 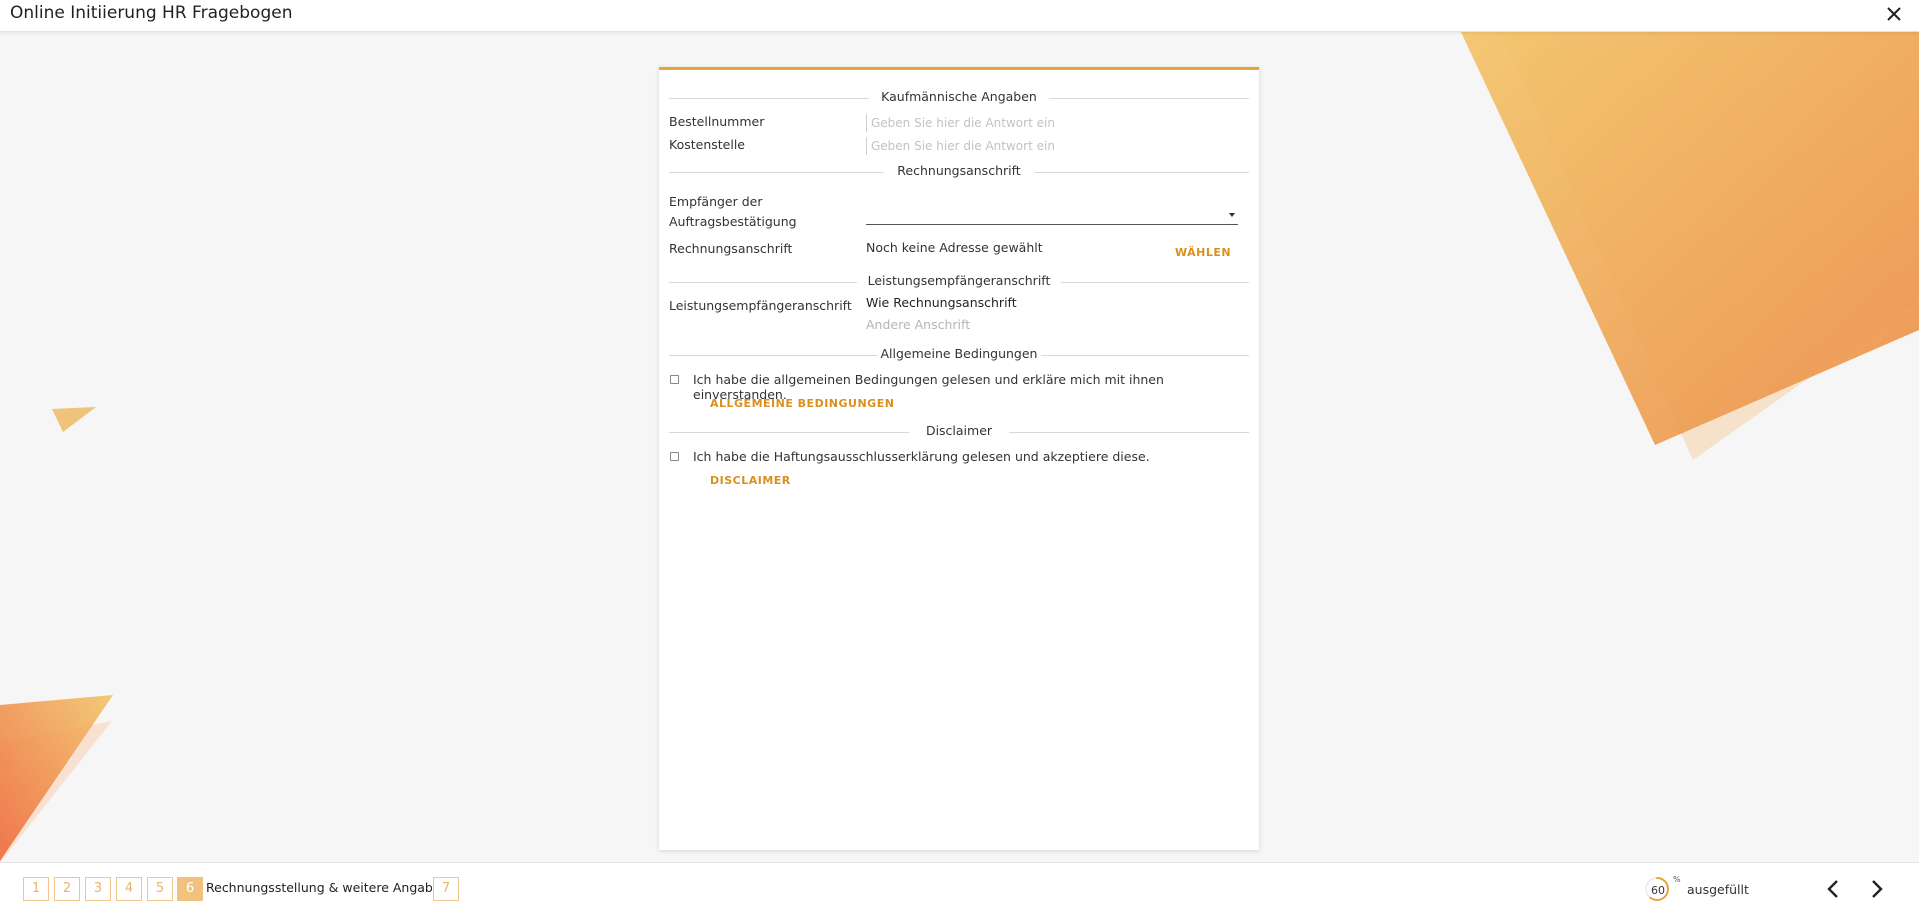 What do you see at coordinates (56, 779) in the screenshot?
I see `decorative-shape-left` at bounding box center [56, 779].